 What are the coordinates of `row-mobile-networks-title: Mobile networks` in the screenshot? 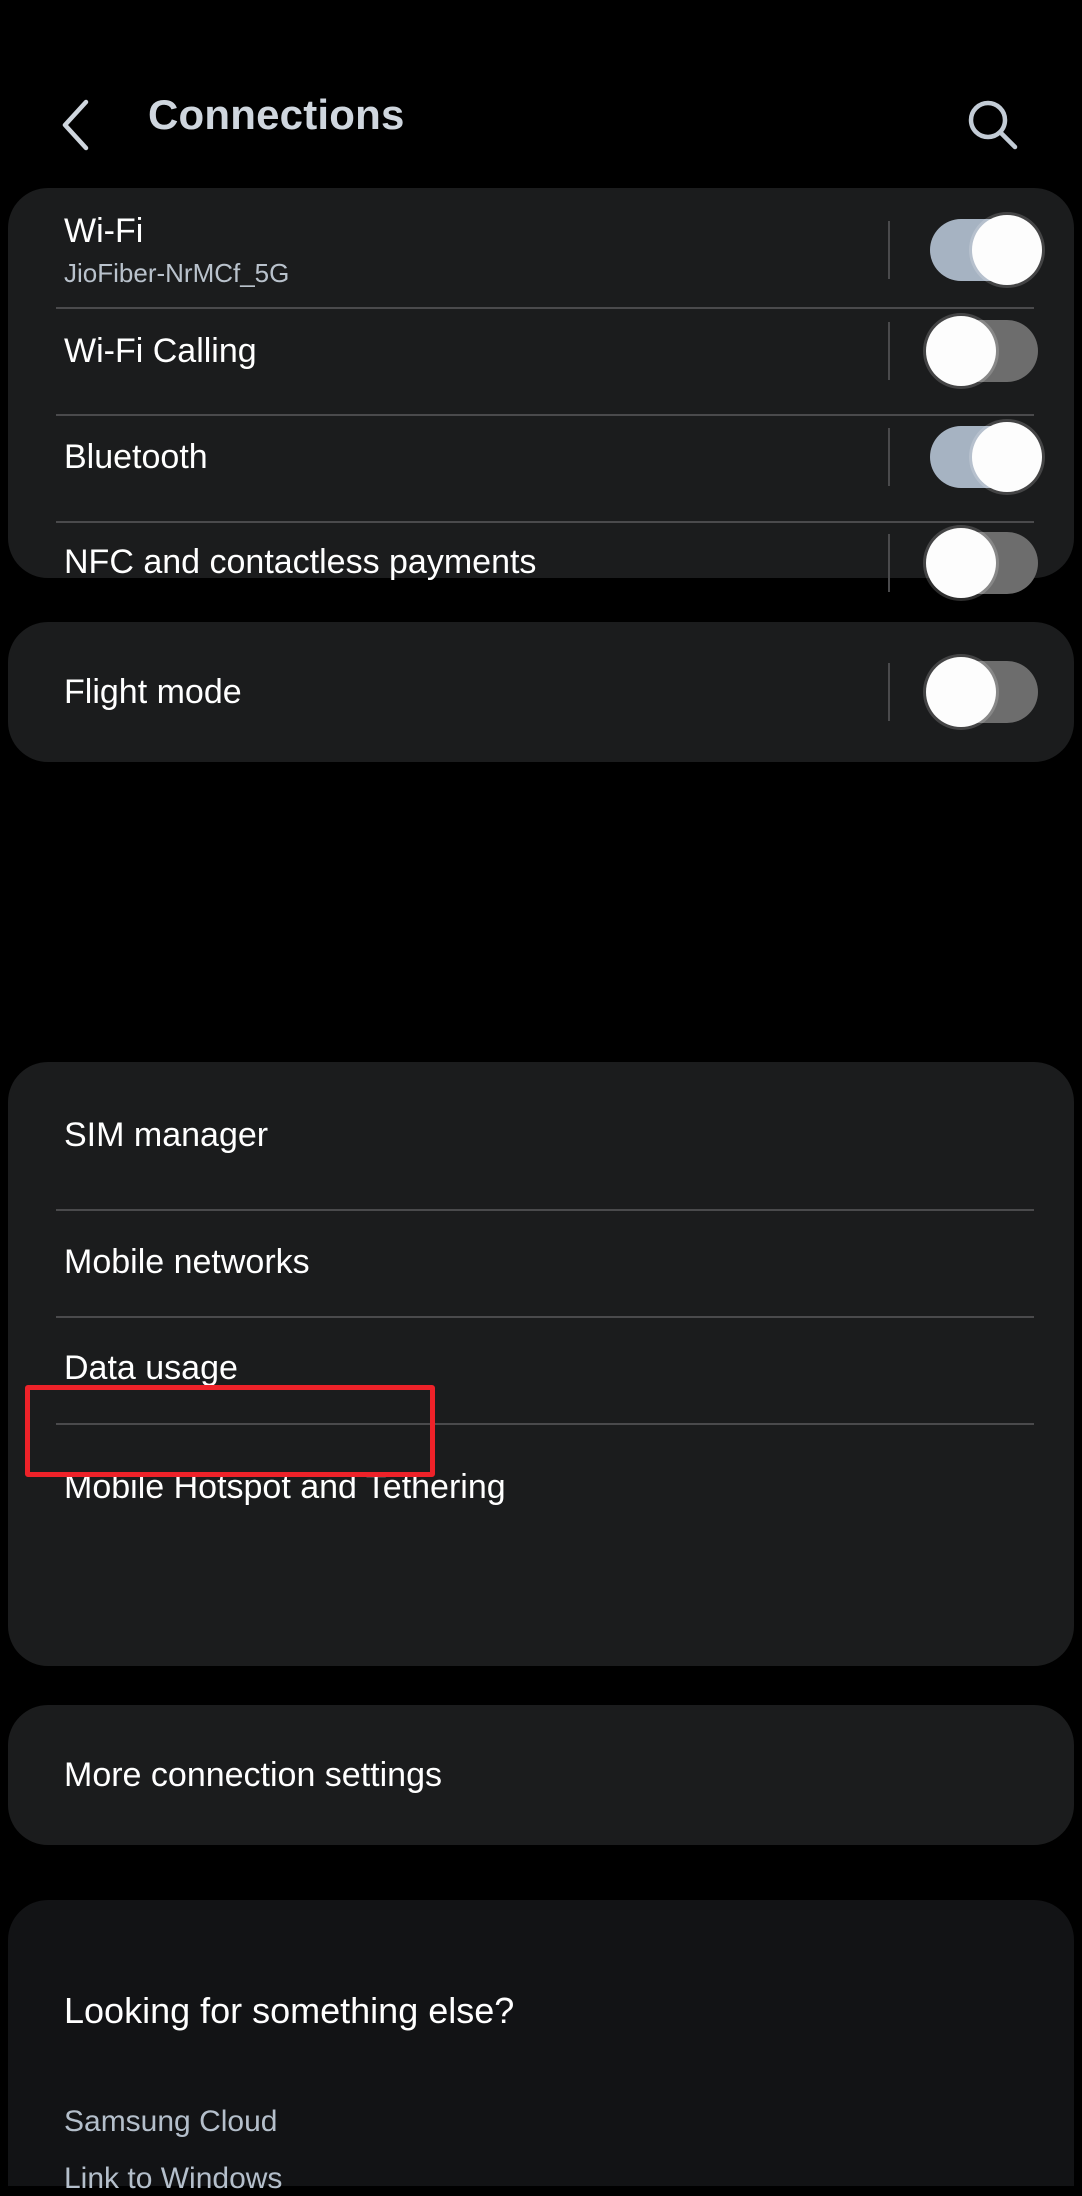 It's located at (187, 1261).